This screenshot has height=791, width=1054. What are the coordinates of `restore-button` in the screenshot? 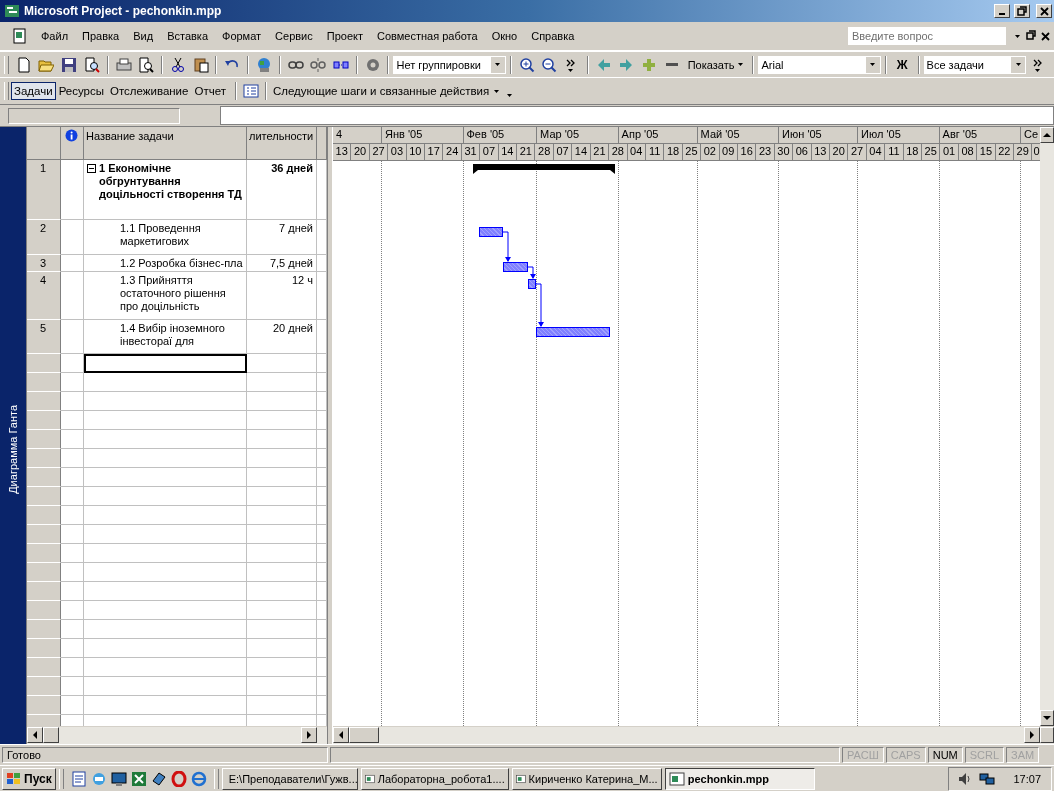 It's located at (1022, 11).